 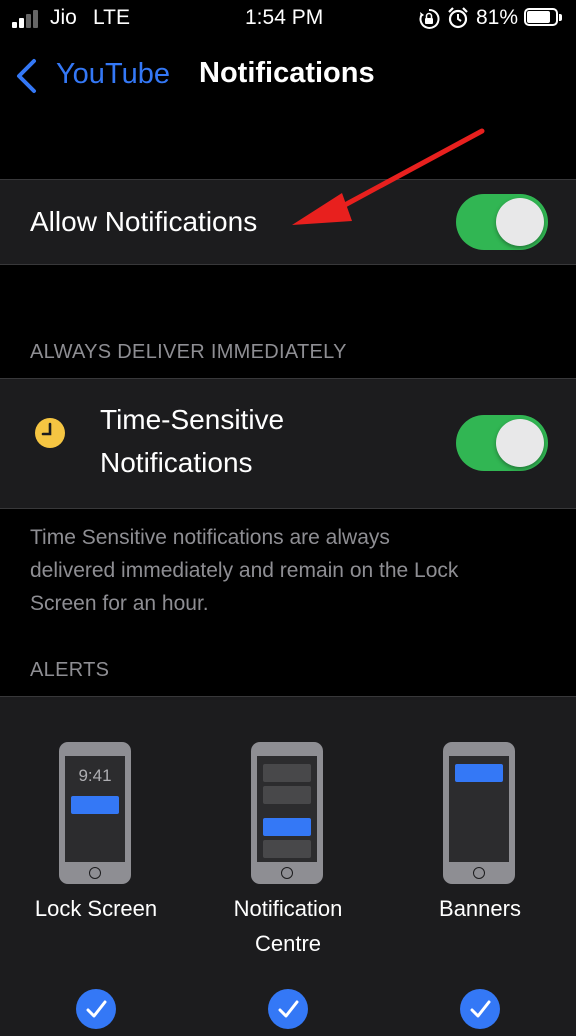 I want to click on preview-time: 9:41, so click(x=95, y=775).